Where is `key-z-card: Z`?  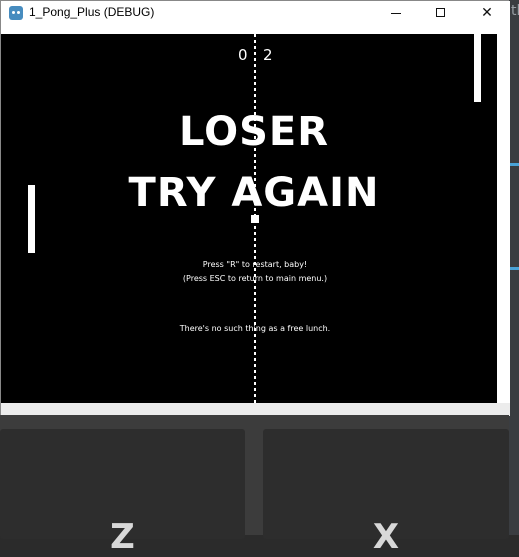 key-z-card: Z is located at coordinates (122, 493).